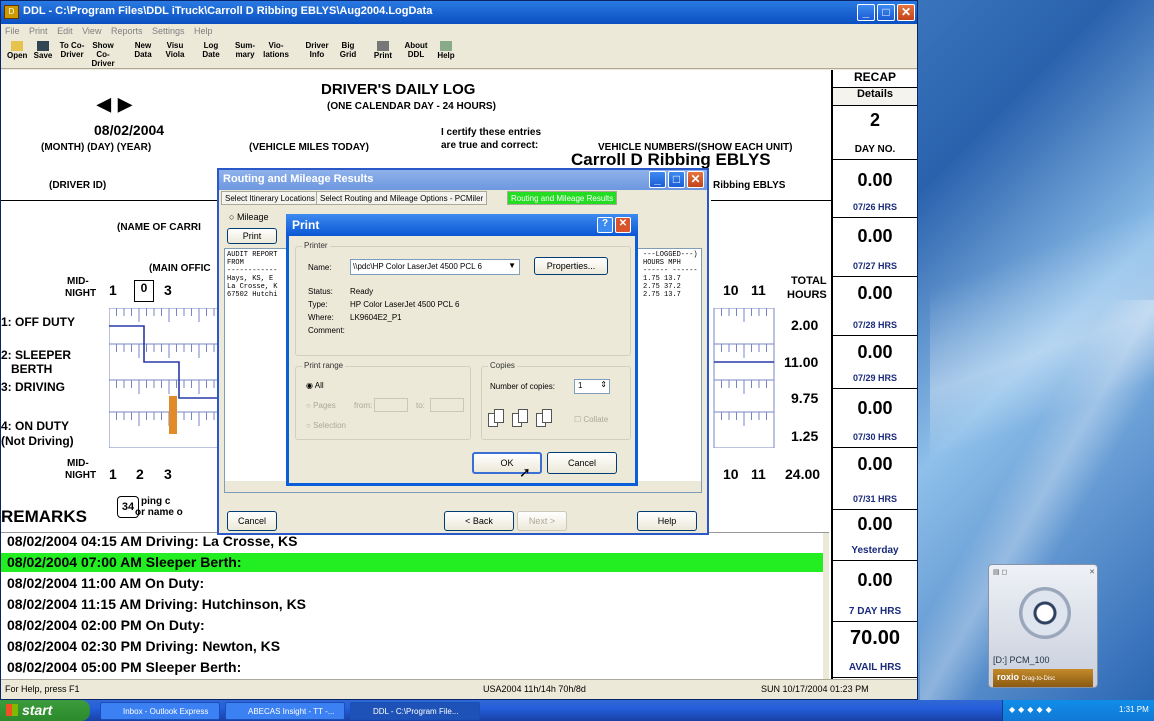  What do you see at coordinates (17, 46) in the screenshot?
I see `open-icon` at bounding box center [17, 46].